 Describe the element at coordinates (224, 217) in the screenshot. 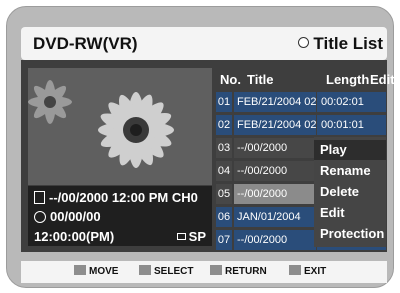

I see `row-number: 06` at that location.